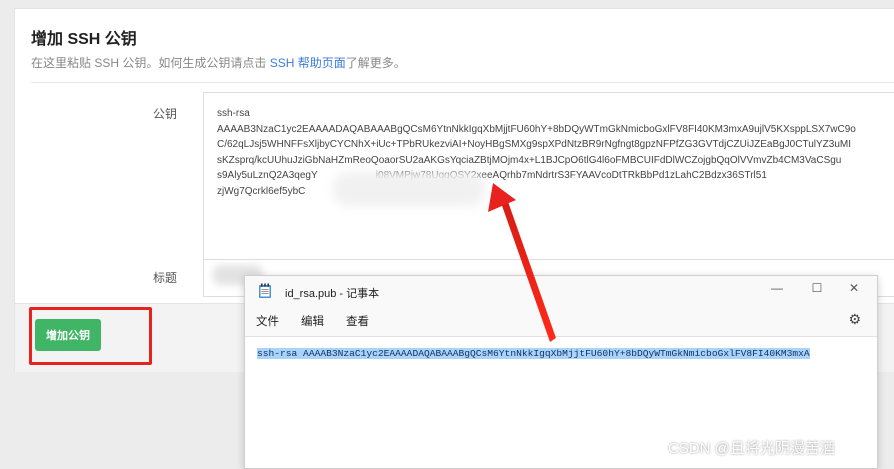 The image size is (894, 469). What do you see at coordinates (308, 63) in the screenshot?
I see `ssh-help-link: SSH 帮助页面` at bounding box center [308, 63].